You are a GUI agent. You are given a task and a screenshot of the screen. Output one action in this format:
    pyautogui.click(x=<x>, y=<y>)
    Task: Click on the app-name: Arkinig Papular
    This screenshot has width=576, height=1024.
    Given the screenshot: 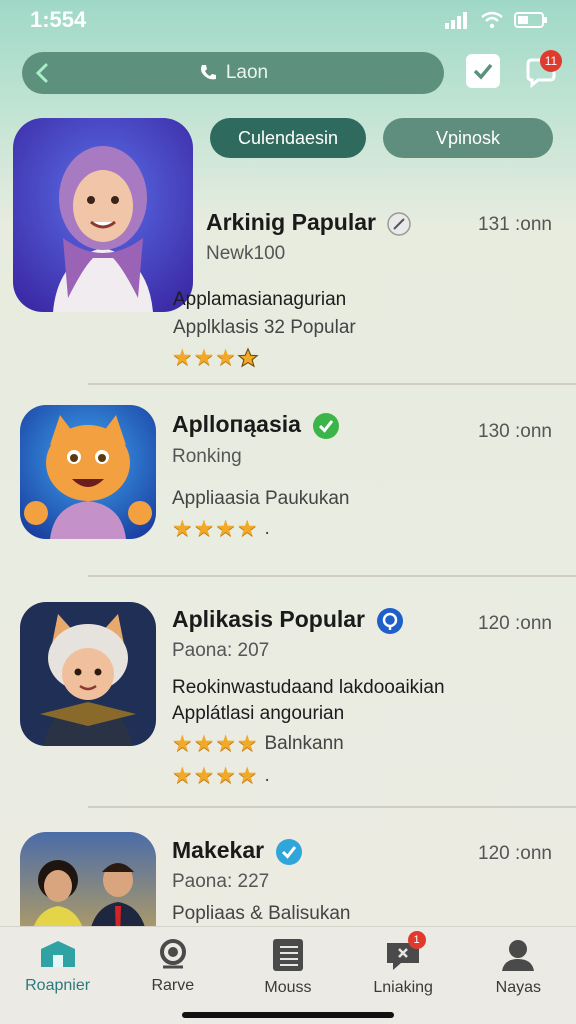 What is the action you would take?
    pyautogui.click(x=309, y=223)
    